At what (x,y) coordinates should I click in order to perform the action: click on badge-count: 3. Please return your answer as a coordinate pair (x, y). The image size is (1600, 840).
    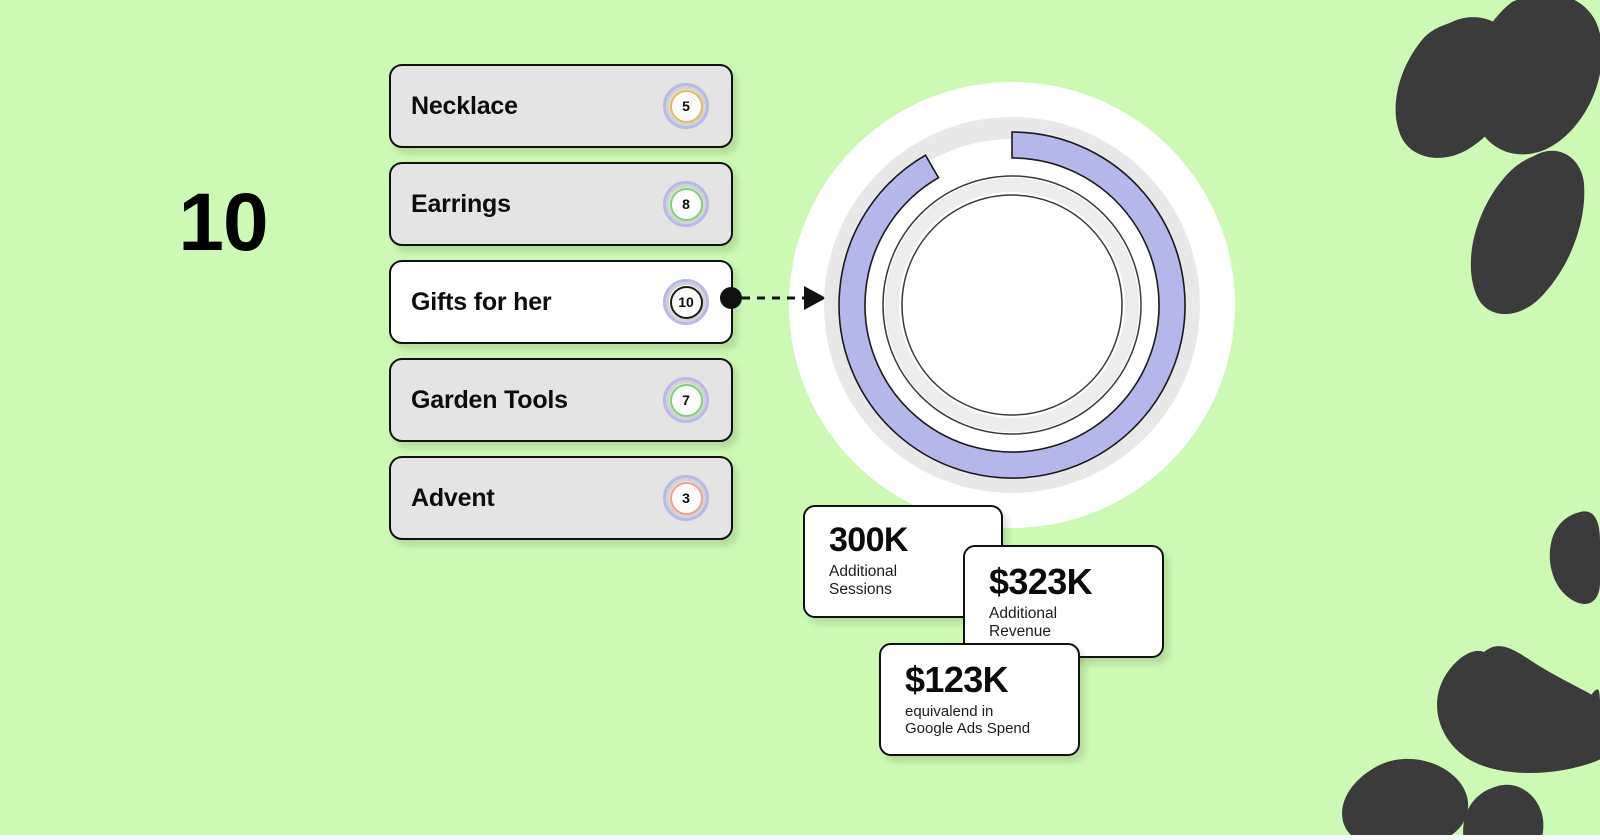
    Looking at the image, I should click on (686, 498).